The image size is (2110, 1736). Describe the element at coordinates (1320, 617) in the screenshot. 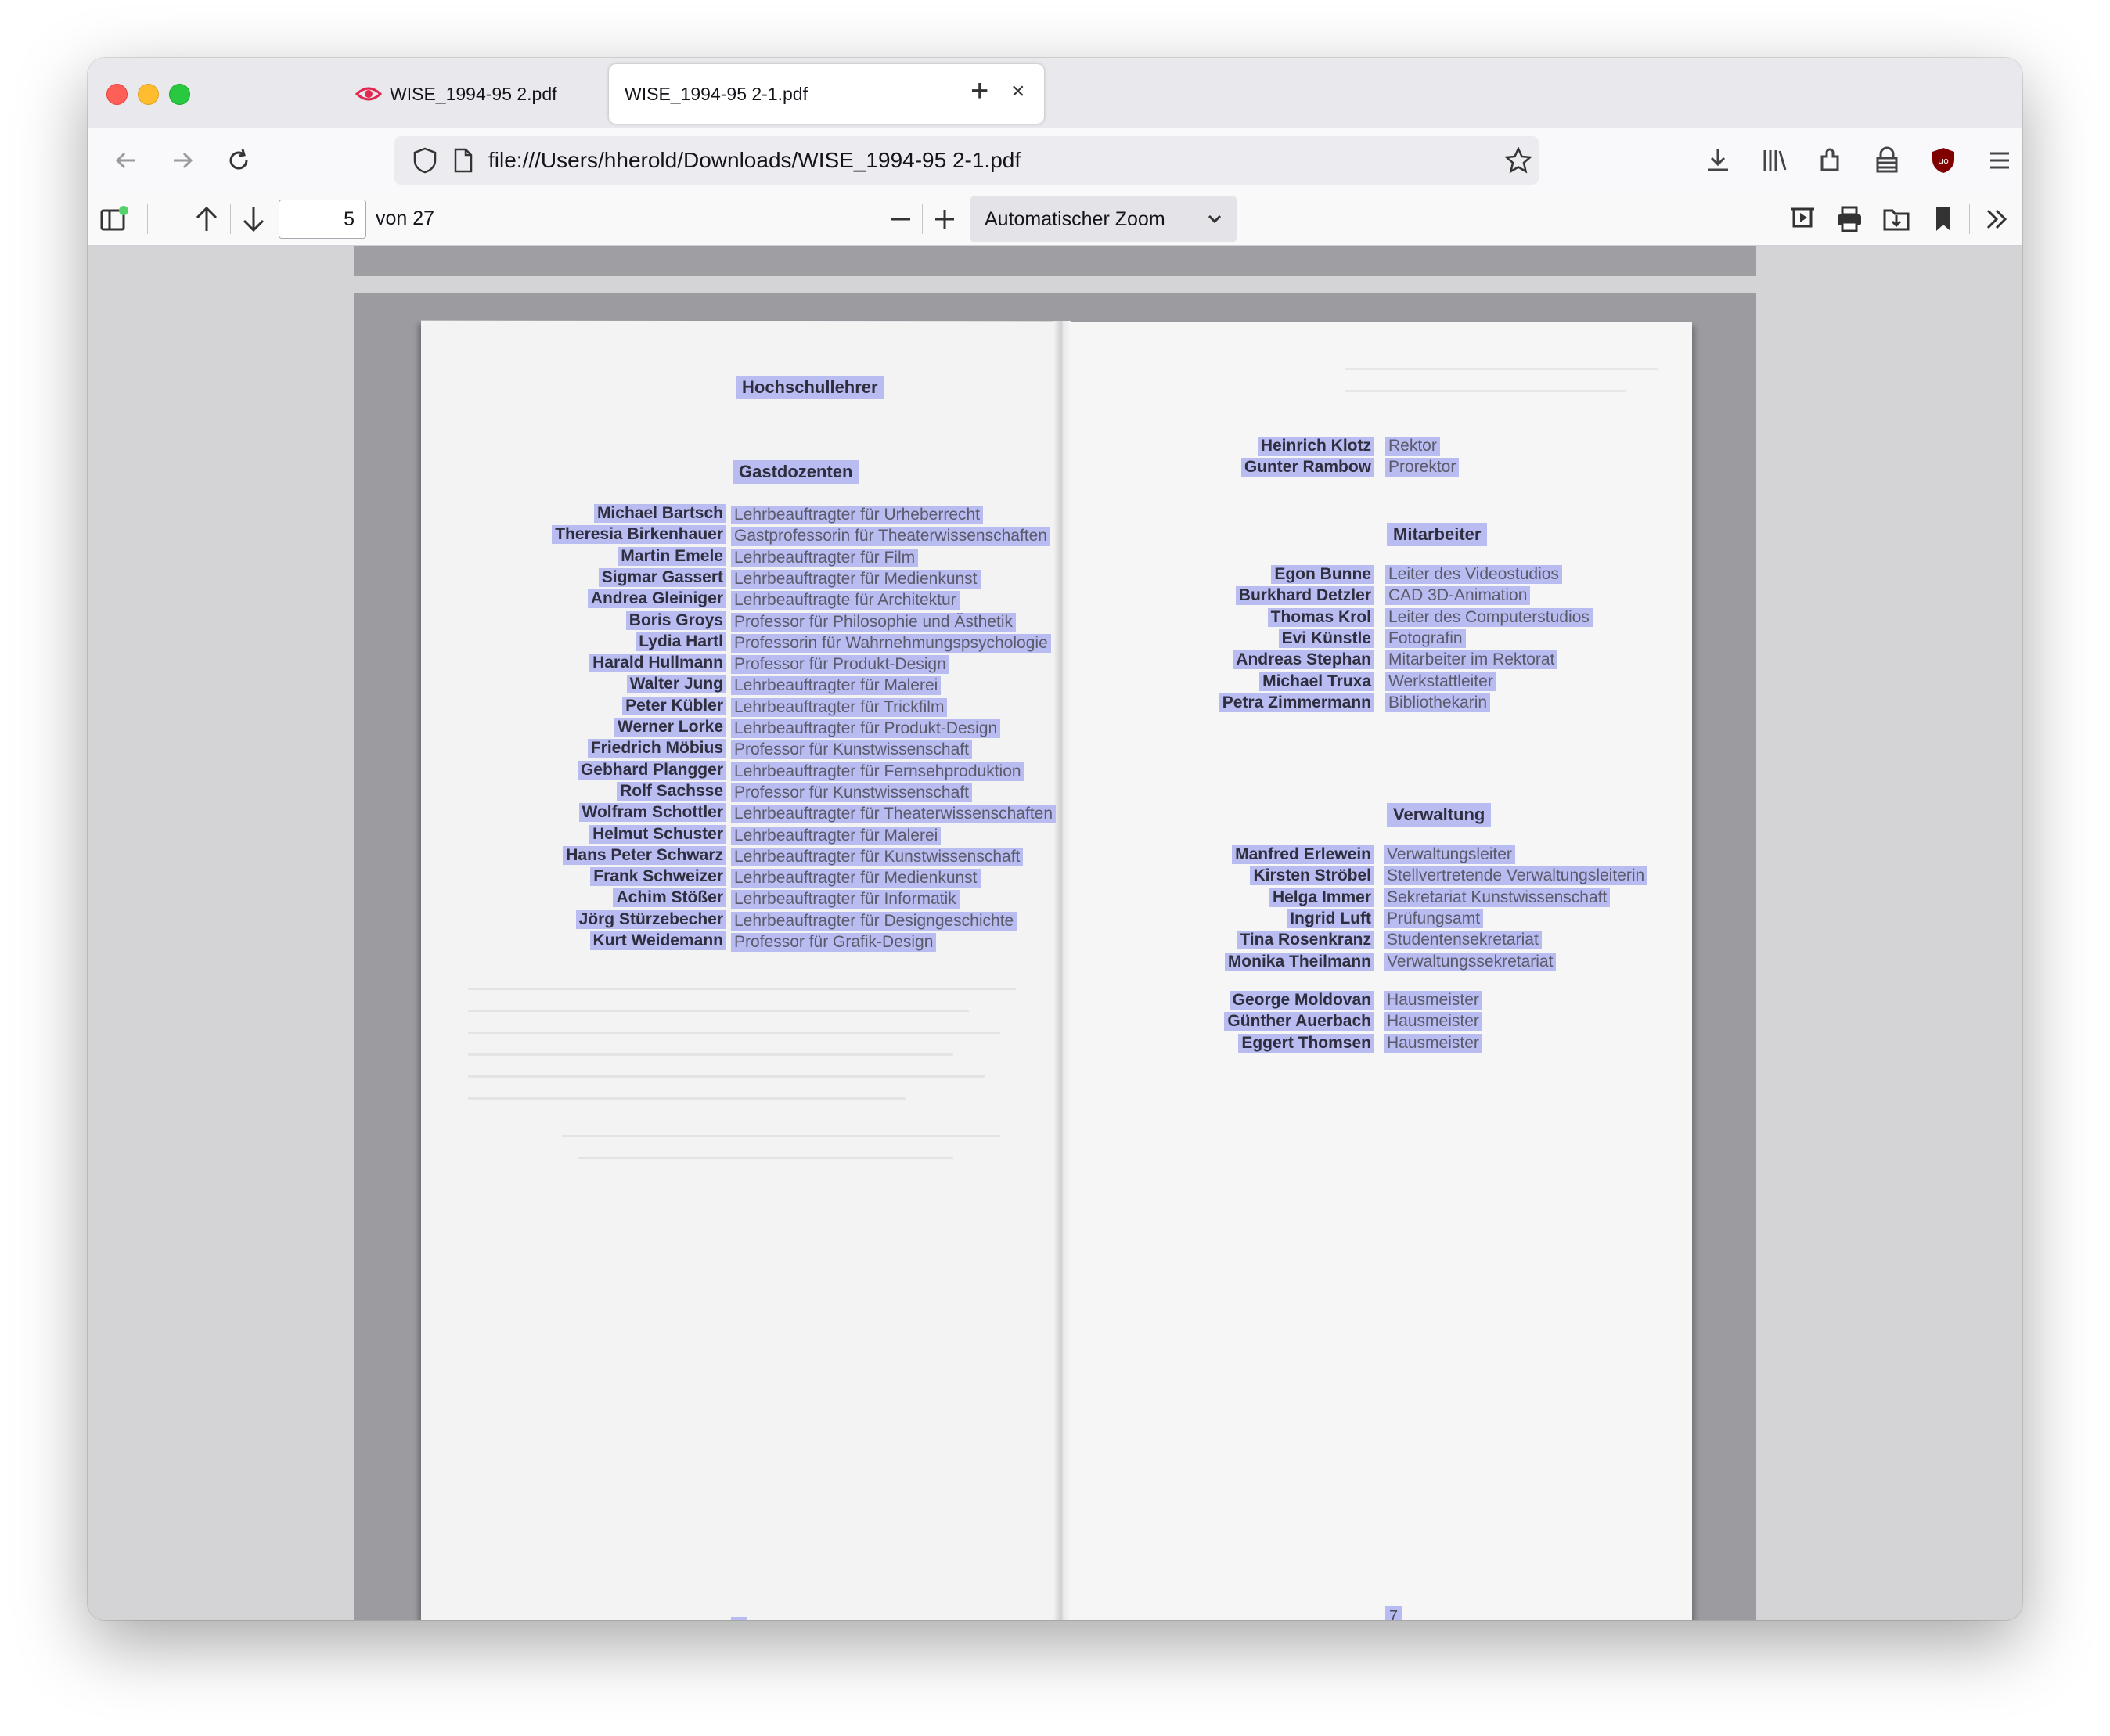

I see `staff-name-entry: Thomas Krol` at that location.